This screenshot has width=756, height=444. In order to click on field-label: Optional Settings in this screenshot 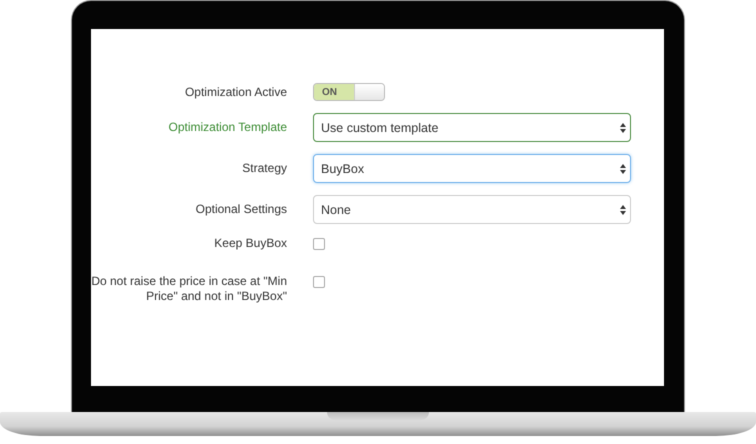, I will do `click(240, 209)`.